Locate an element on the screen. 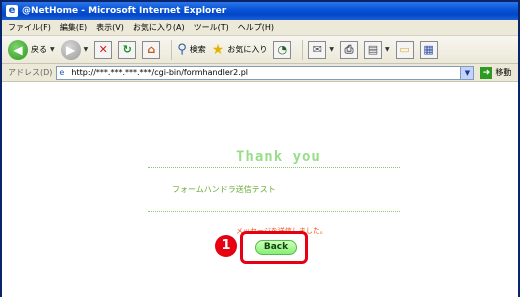 This screenshot has width=520, height=297. stop-icon: ✕ is located at coordinates (103, 49).